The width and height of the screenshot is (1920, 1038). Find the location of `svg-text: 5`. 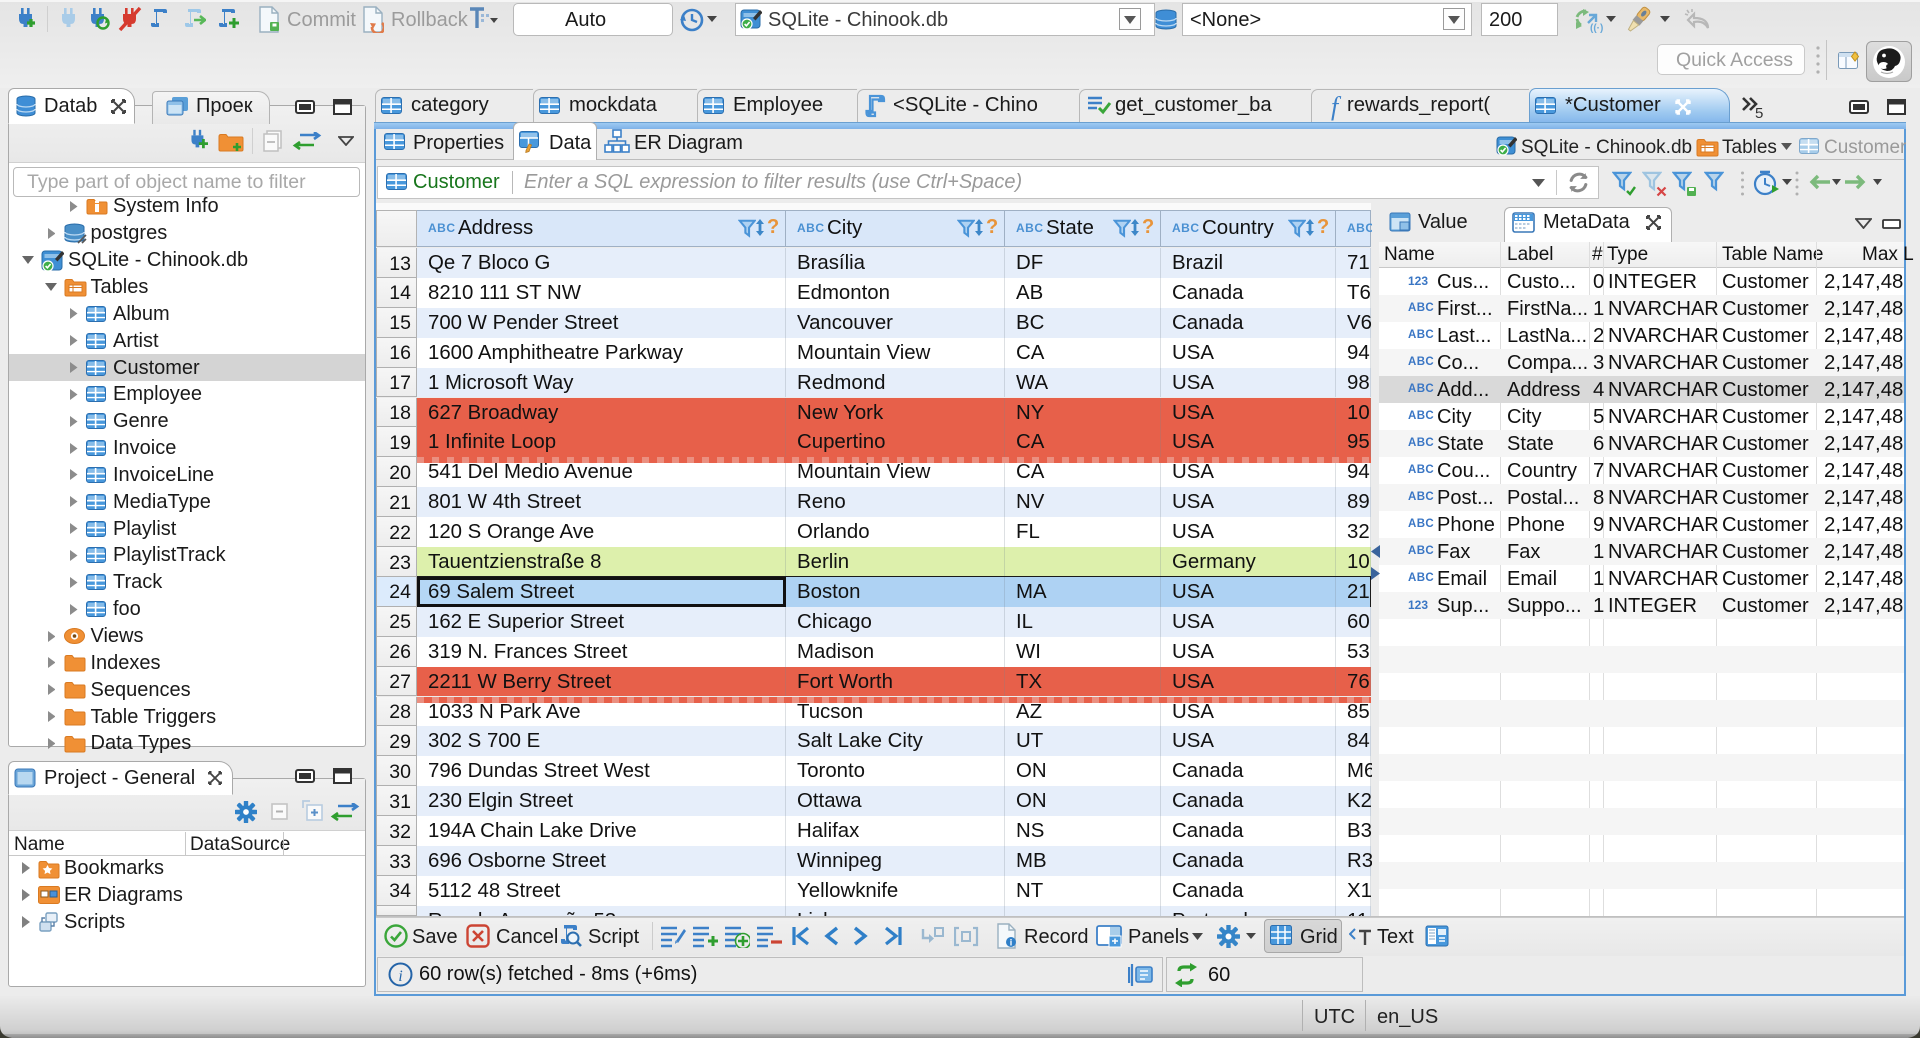

svg-text: 5 is located at coordinates (1759, 112).